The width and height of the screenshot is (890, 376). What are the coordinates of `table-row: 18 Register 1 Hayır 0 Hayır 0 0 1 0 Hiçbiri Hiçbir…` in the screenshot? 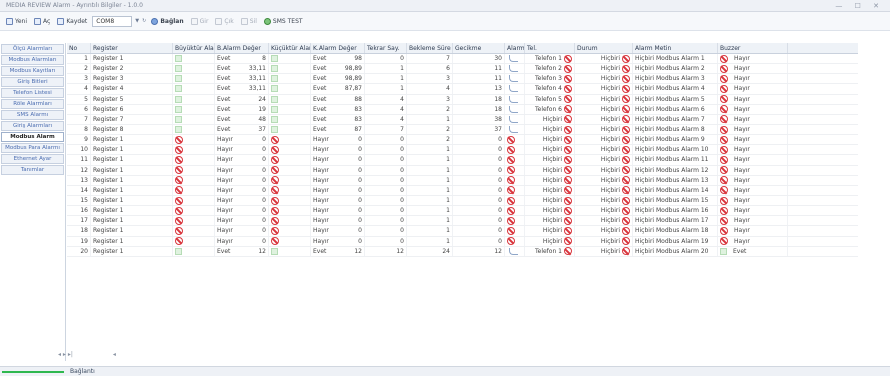 It's located at (462, 231).